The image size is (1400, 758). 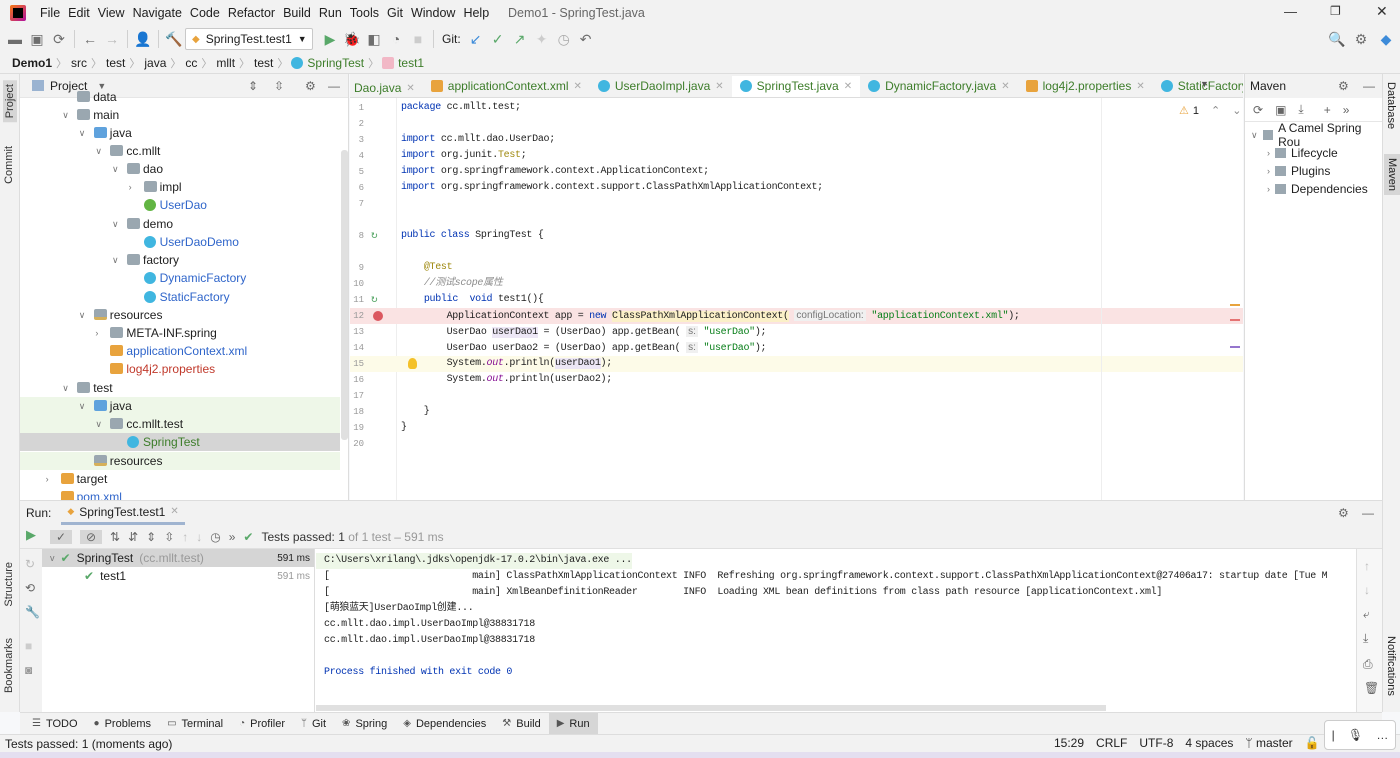 What do you see at coordinates (1355, 735) in the screenshot?
I see `microphone-icon: 🎙` at bounding box center [1355, 735].